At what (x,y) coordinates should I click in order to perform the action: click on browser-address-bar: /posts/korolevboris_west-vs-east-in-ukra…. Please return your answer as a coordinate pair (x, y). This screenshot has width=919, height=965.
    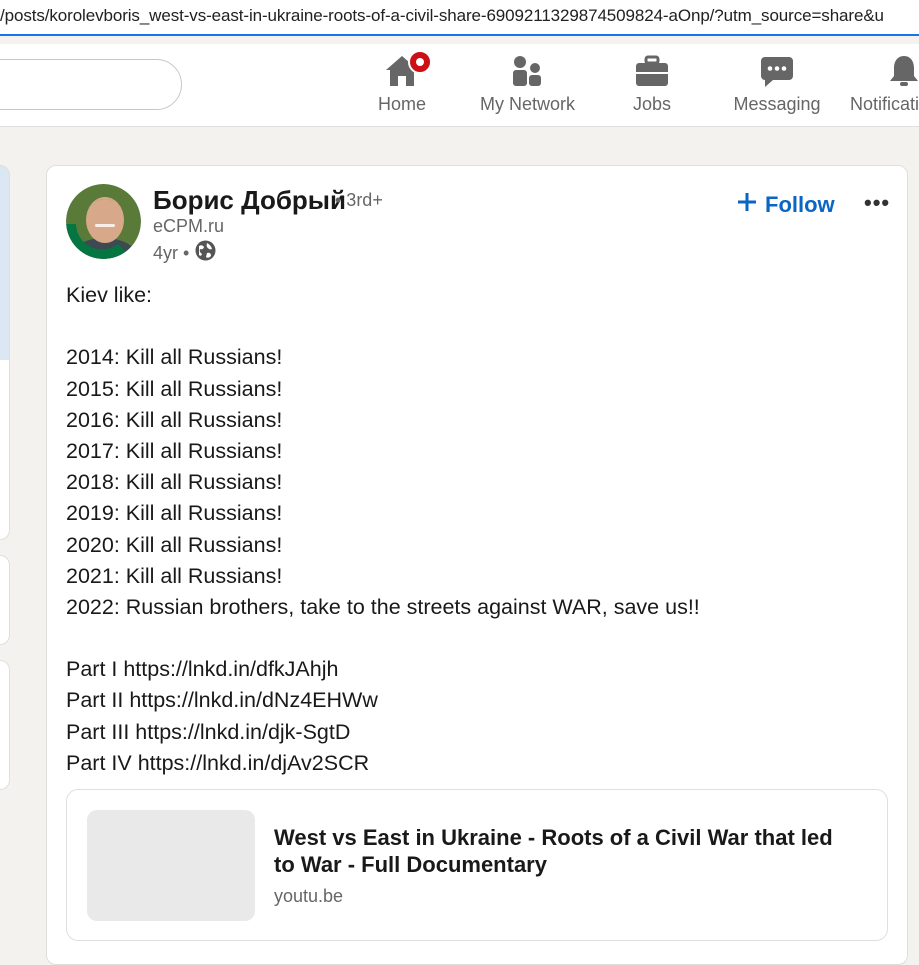
    Looking at the image, I should click on (459, 18).